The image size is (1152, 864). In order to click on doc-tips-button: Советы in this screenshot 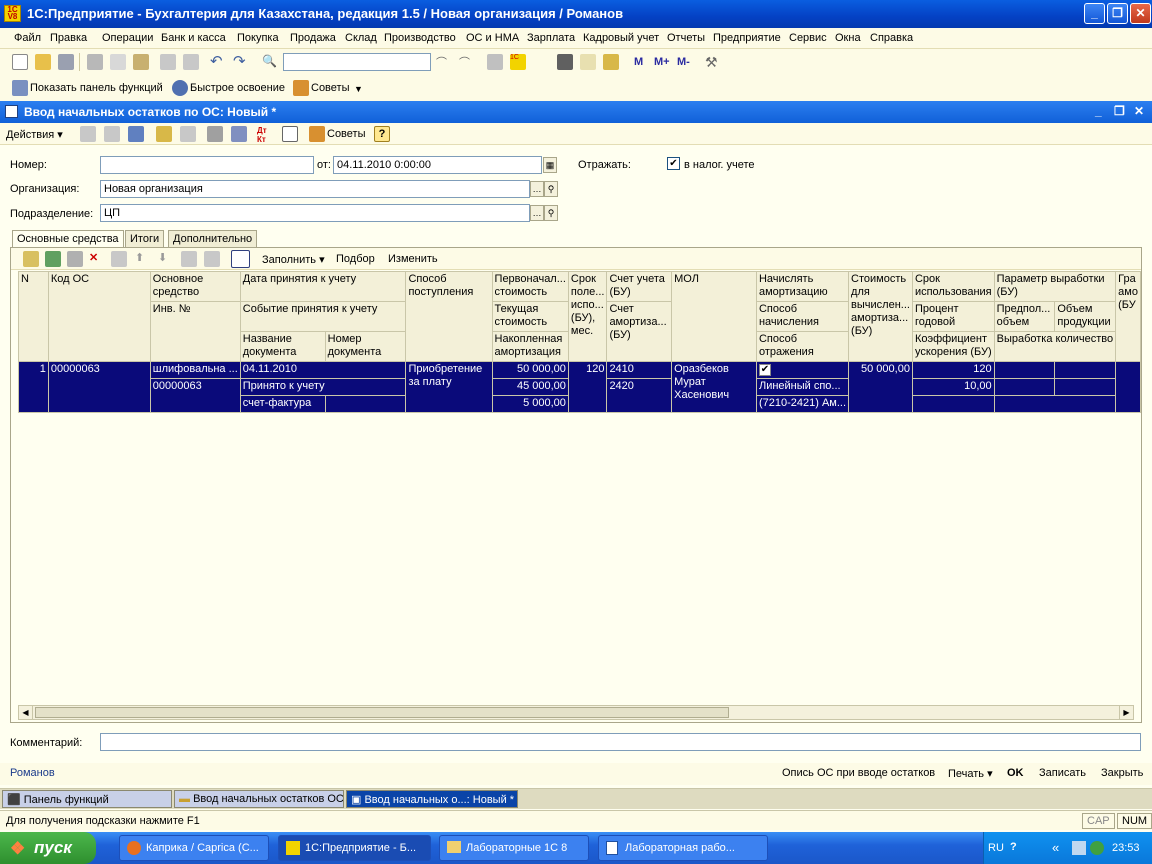, I will do `click(346, 134)`.